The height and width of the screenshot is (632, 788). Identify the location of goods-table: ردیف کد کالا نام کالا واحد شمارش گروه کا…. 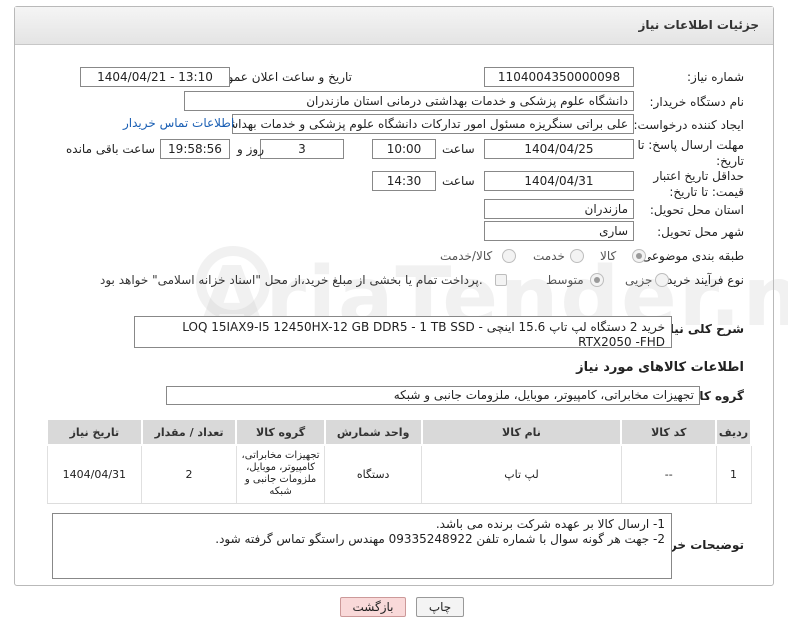
(399, 461).